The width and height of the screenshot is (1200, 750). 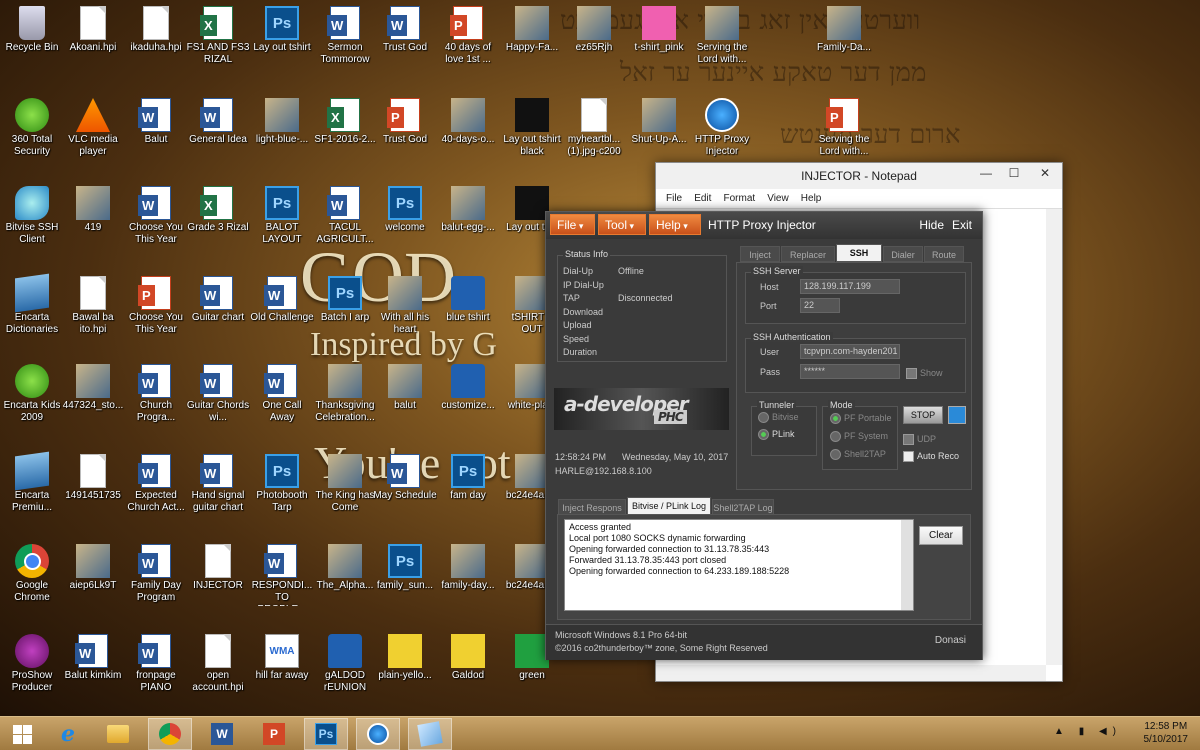 I want to click on desktop-icon: W Old Challenge, so click(x=282, y=317).